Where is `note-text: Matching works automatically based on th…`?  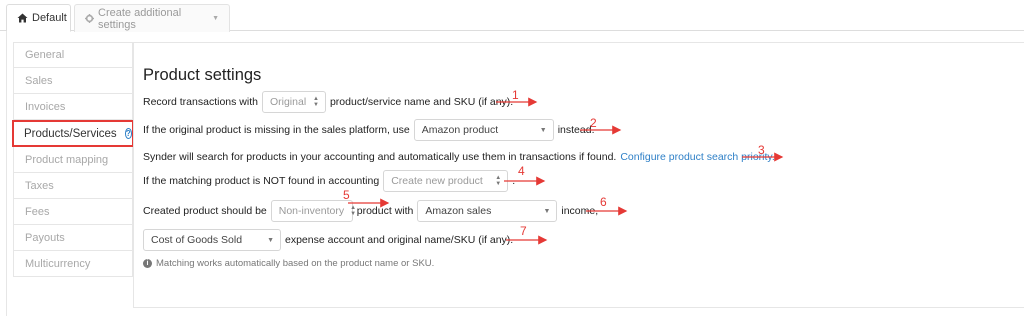
note-text: Matching works automatically based on th… is located at coordinates (295, 263).